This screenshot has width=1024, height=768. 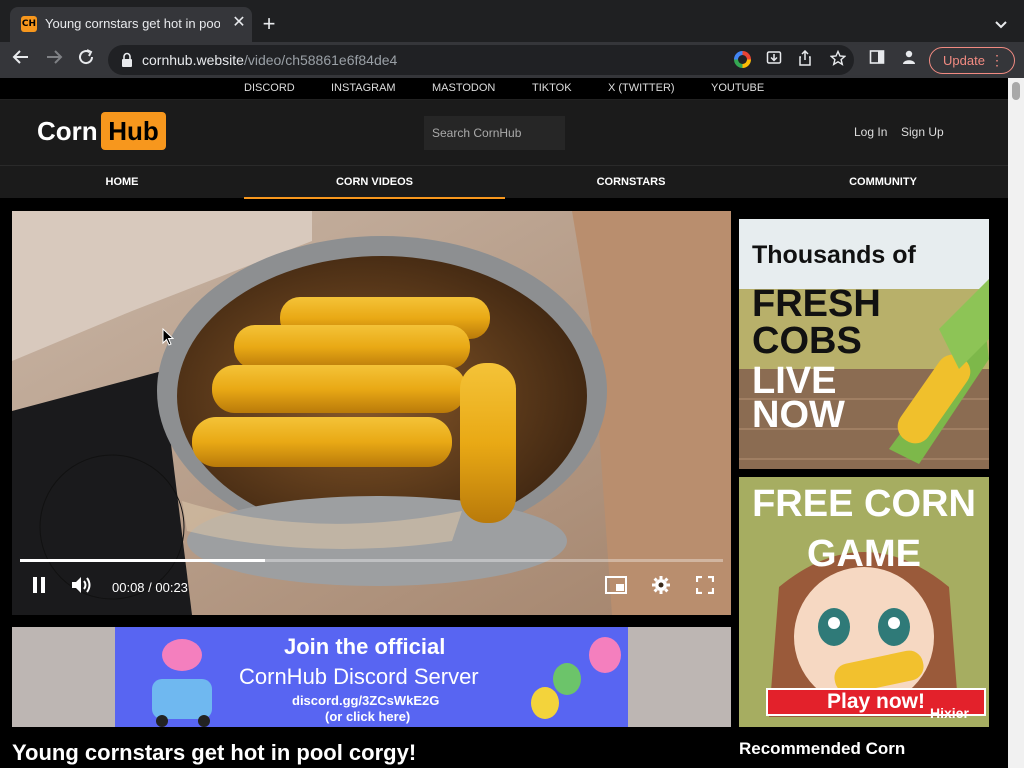 What do you see at coordinates (864, 344) in the screenshot?
I see `ad-fresh-cobs: Thousands of FRESH COBS LIVE NOW` at bounding box center [864, 344].